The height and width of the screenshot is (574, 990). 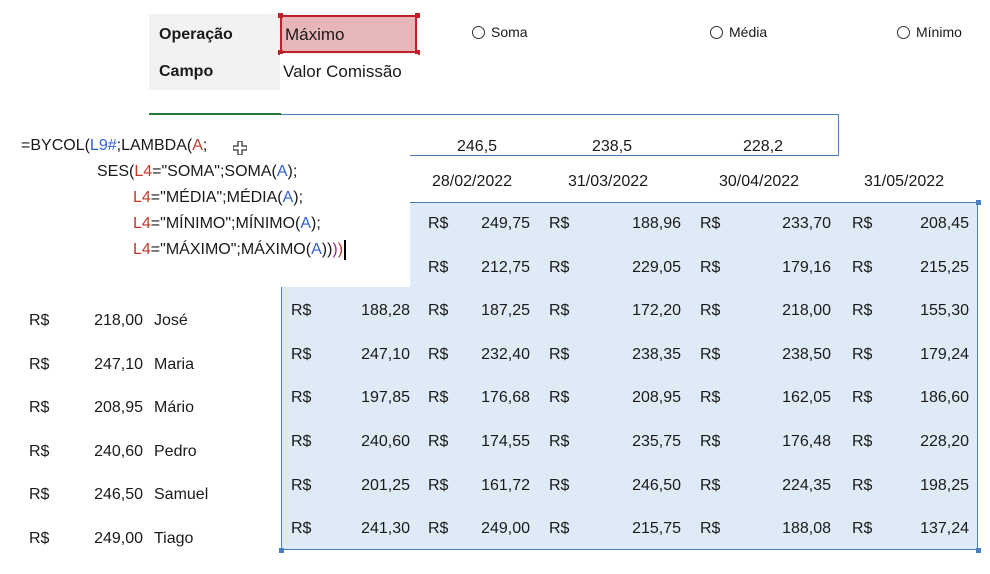 I want to click on grid-cell-value: 232,40, so click(x=495, y=355).